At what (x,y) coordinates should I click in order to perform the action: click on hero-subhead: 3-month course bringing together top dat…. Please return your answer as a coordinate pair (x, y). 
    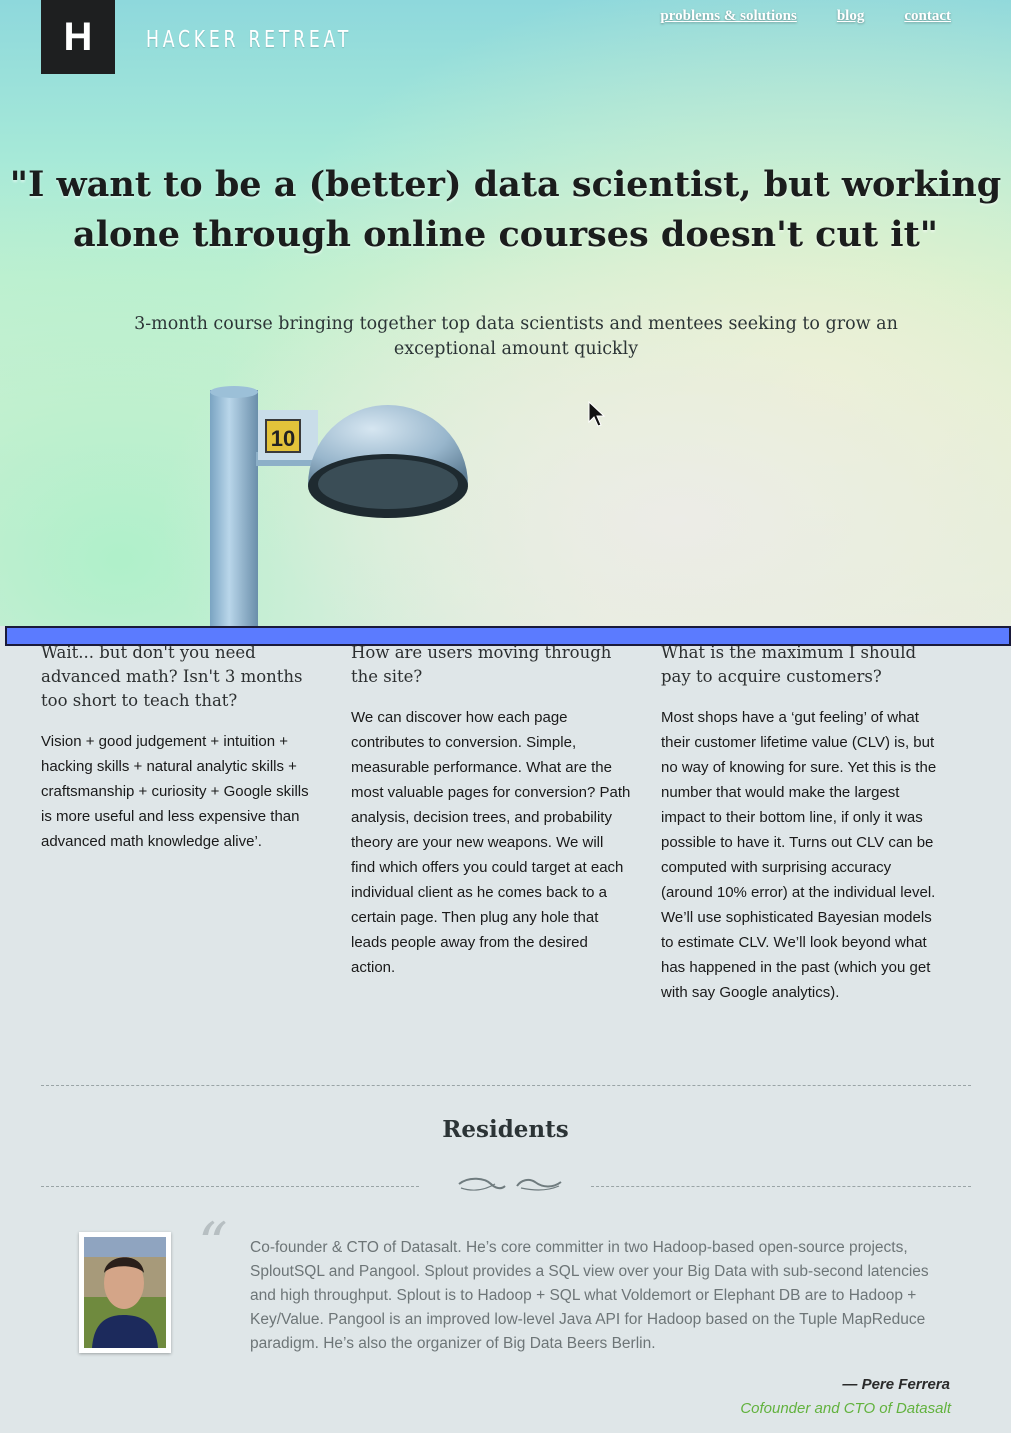
    Looking at the image, I should click on (516, 336).